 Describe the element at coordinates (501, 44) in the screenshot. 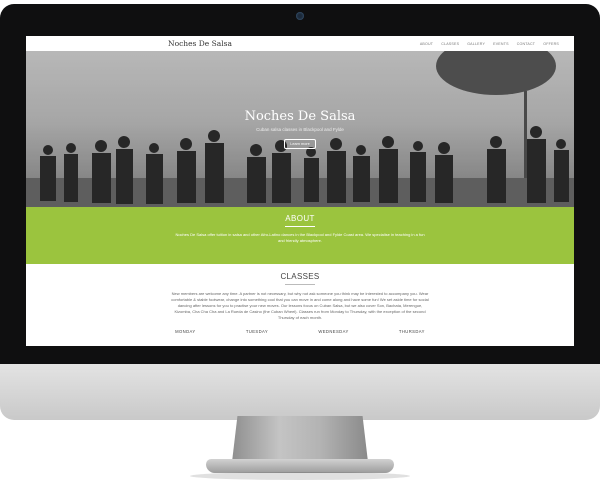

I see `nav-link-events: EVENTS` at that location.